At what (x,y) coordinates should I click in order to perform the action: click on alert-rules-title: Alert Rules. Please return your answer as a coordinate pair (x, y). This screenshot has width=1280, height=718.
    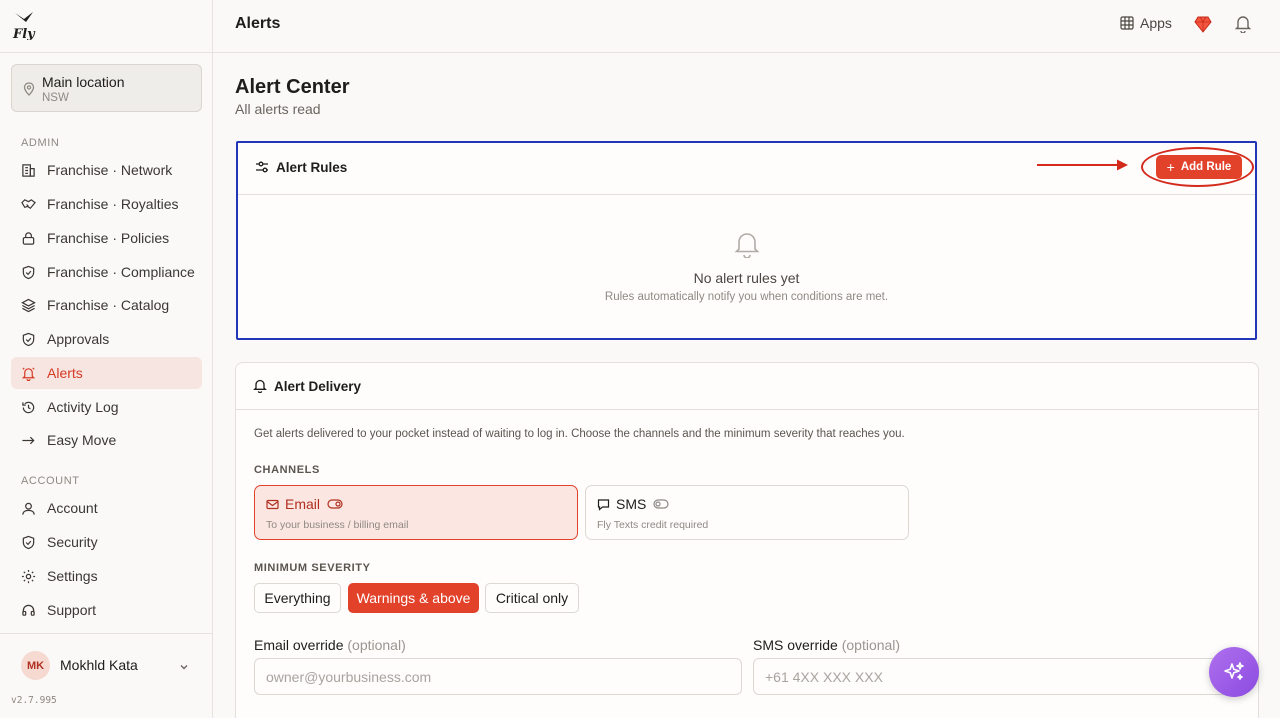
    Looking at the image, I should click on (312, 167).